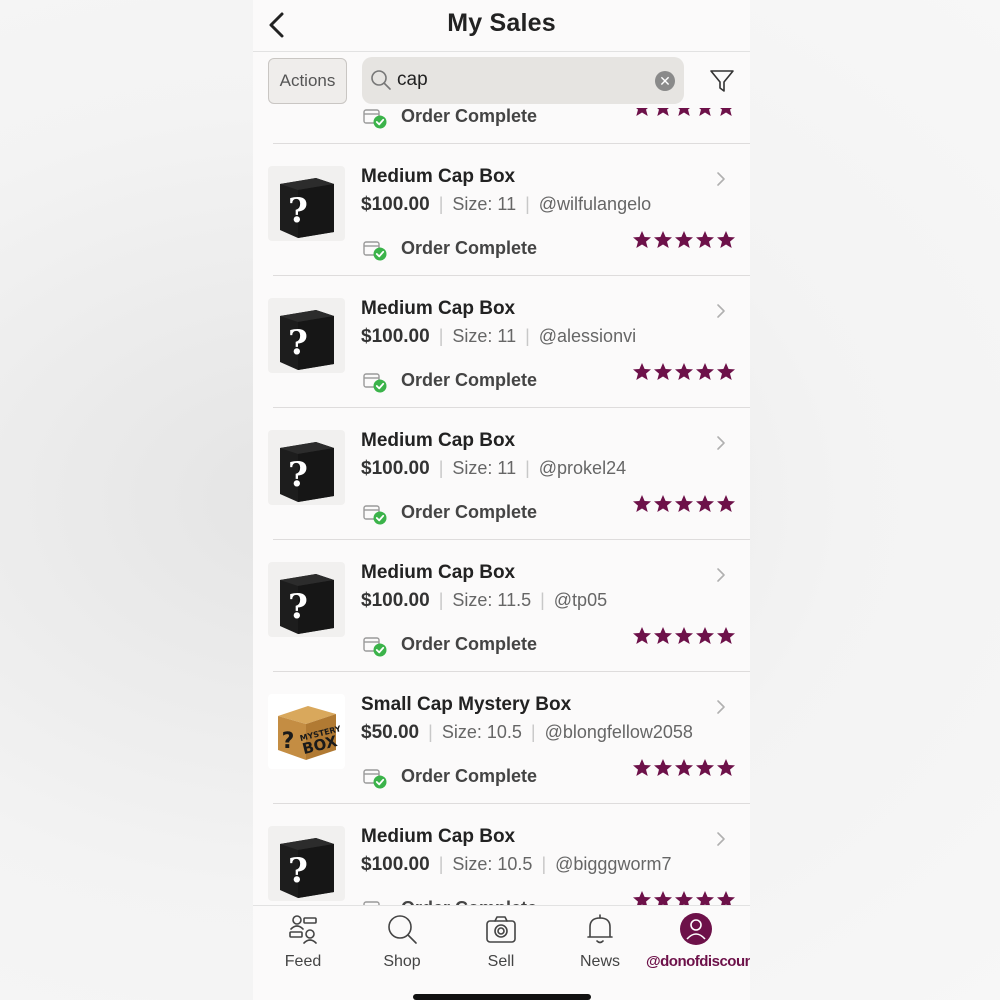 The image size is (1000, 1000). Describe the element at coordinates (613, 864) in the screenshot. I see `buyer-username: @bigggworm7` at that location.